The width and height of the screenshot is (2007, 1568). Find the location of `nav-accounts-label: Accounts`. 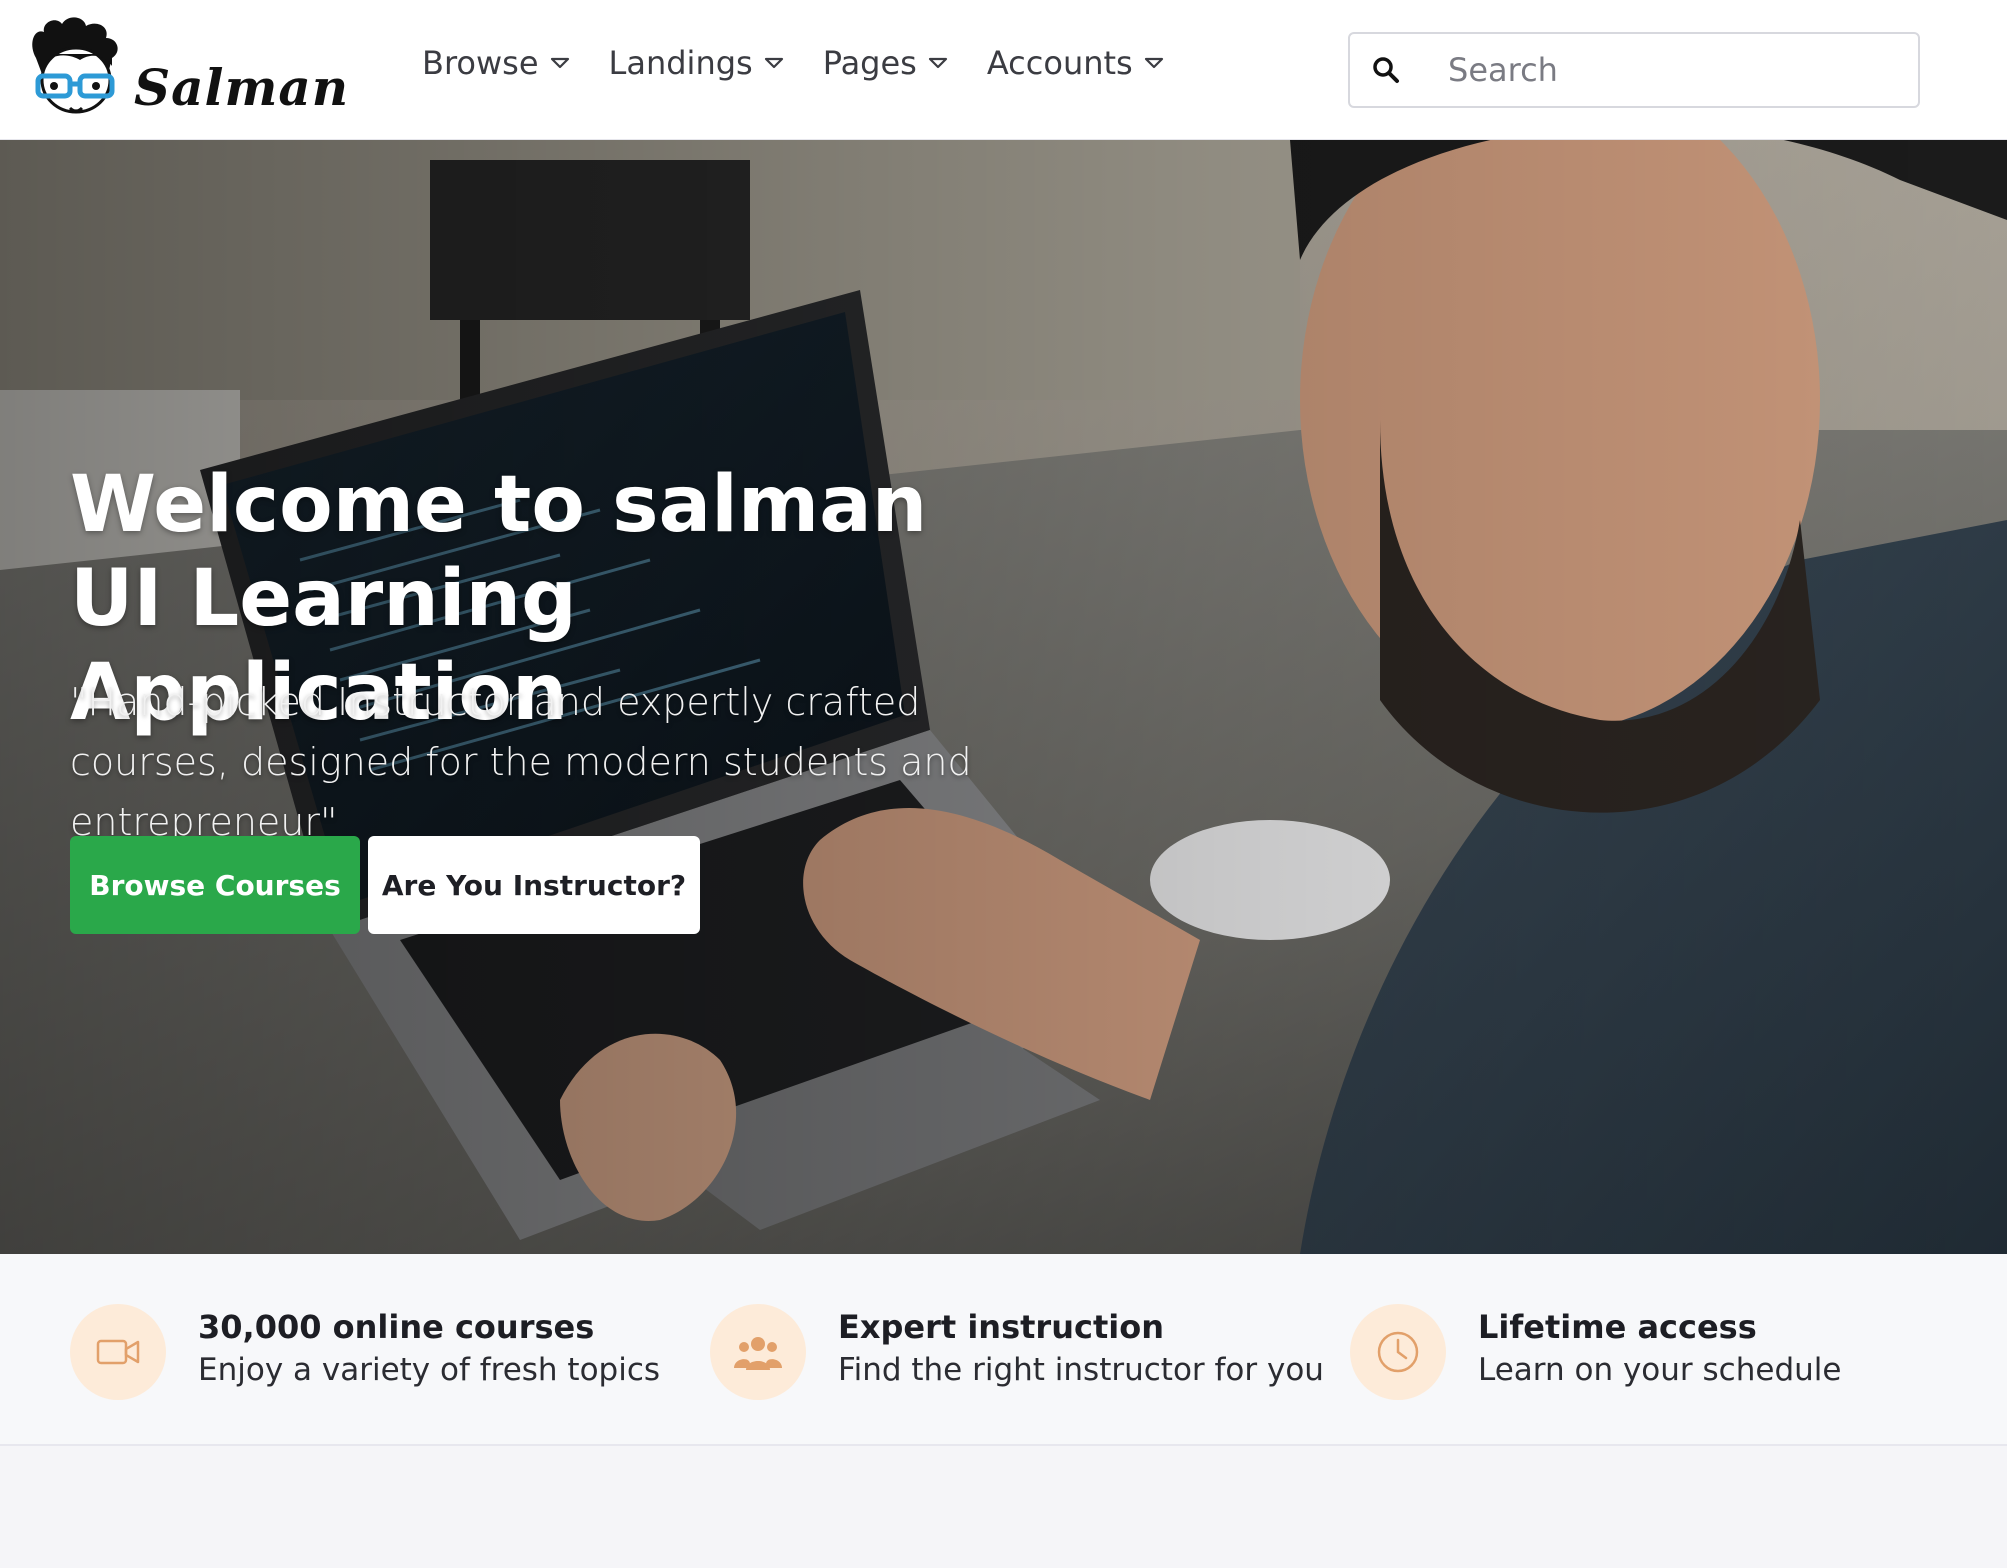

nav-accounts-label: Accounts is located at coordinates (1059, 63).